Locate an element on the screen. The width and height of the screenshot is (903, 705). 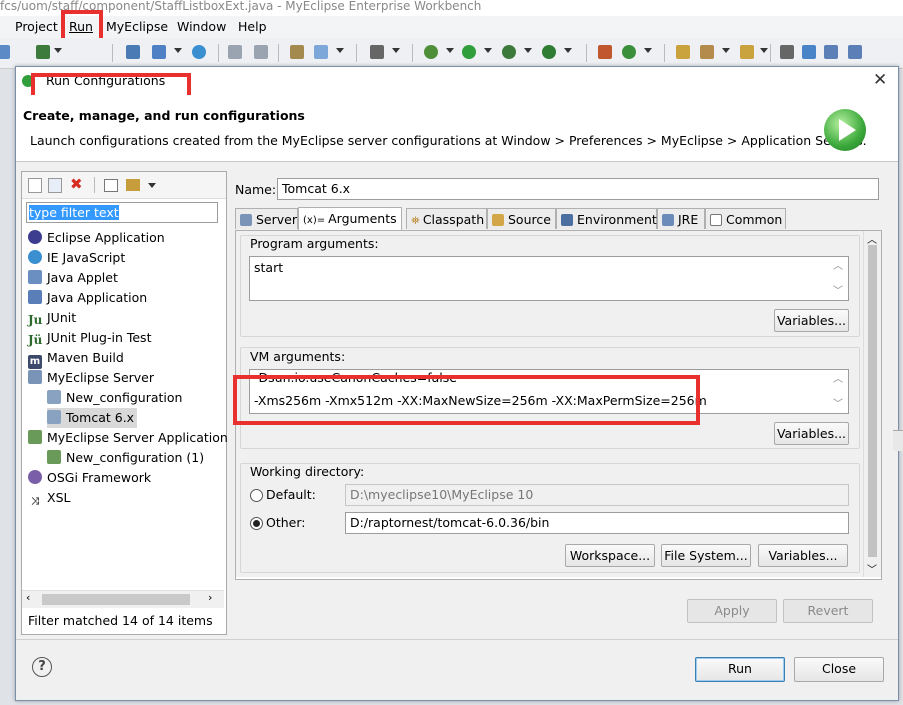
filter-icon is located at coordinates (133, 185).